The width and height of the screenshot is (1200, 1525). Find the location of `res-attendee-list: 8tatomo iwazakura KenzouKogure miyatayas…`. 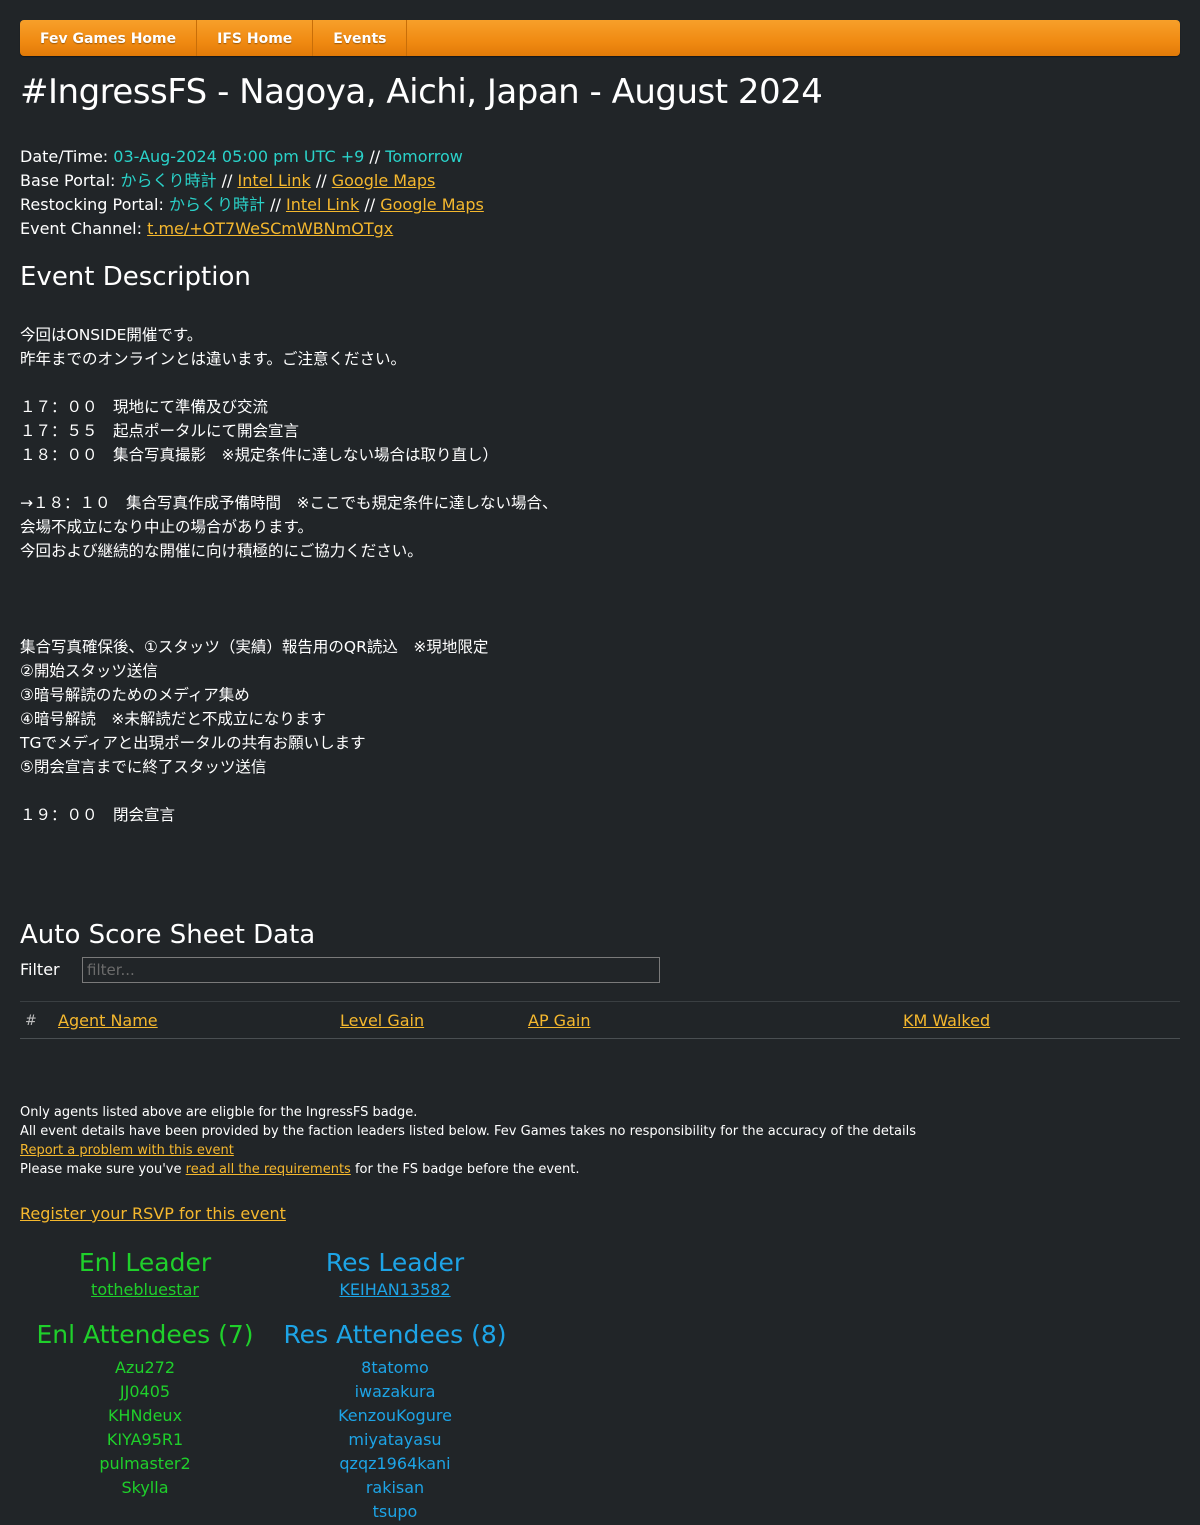

res-attendee-list: 8tatomo iwazakura KenzouKogure miyatayas… is located at coordinates (395, 1440).